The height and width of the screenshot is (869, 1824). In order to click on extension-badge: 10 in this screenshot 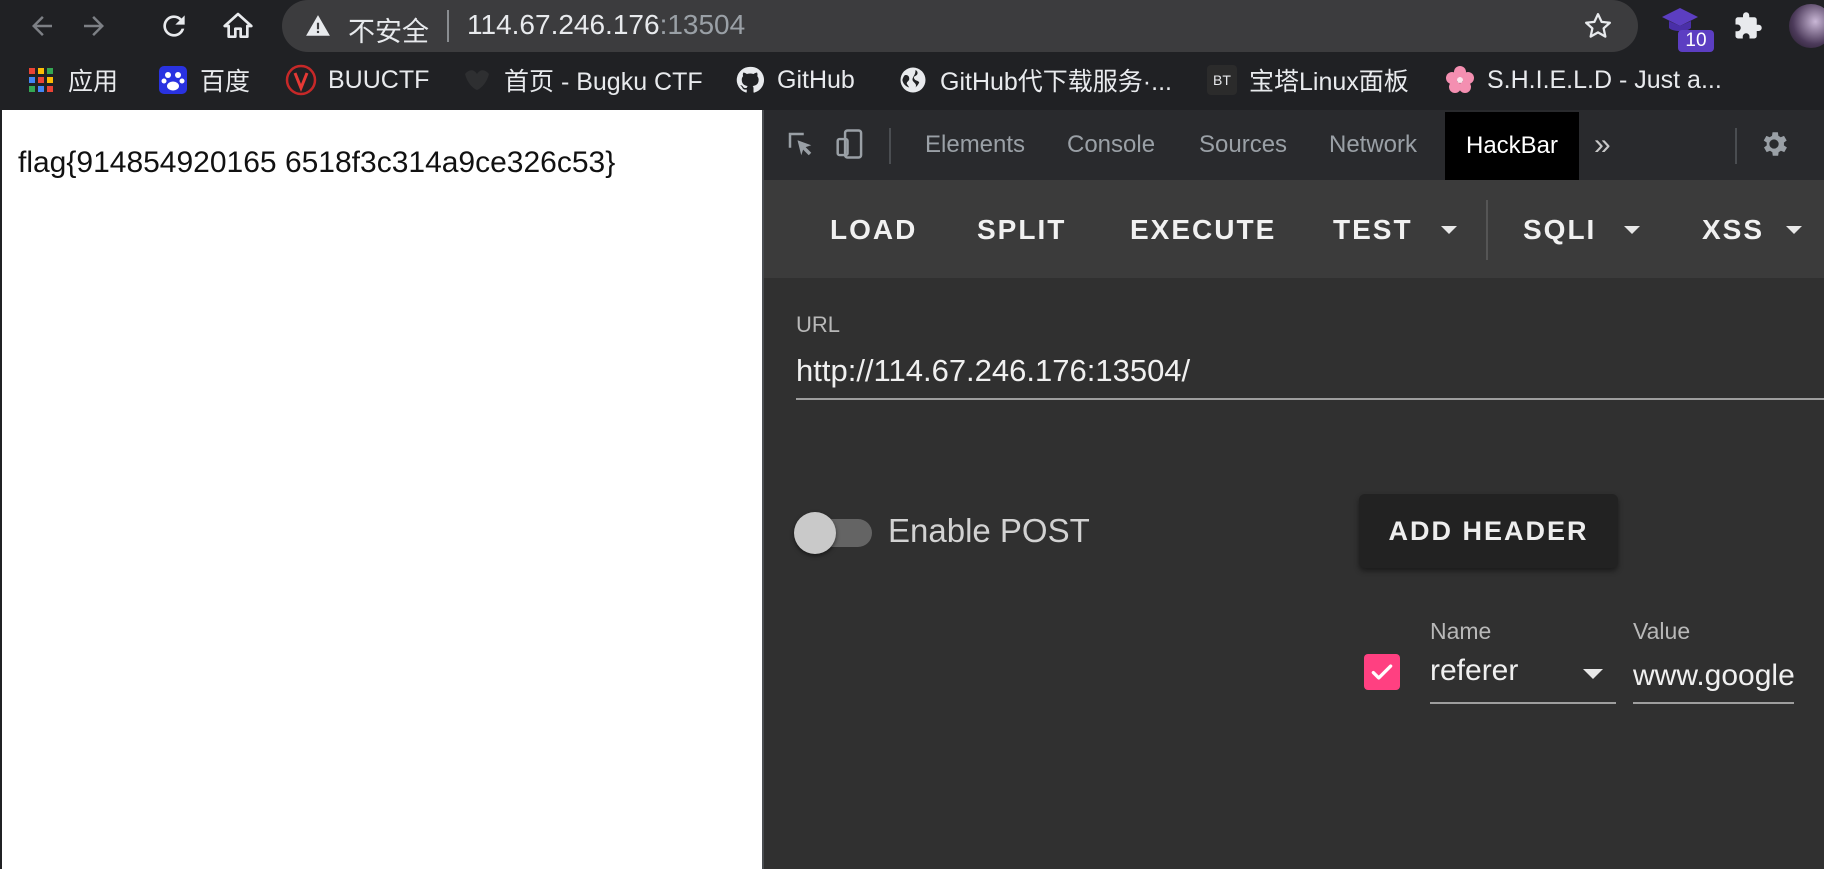, I will do `click(1696, 41)`.